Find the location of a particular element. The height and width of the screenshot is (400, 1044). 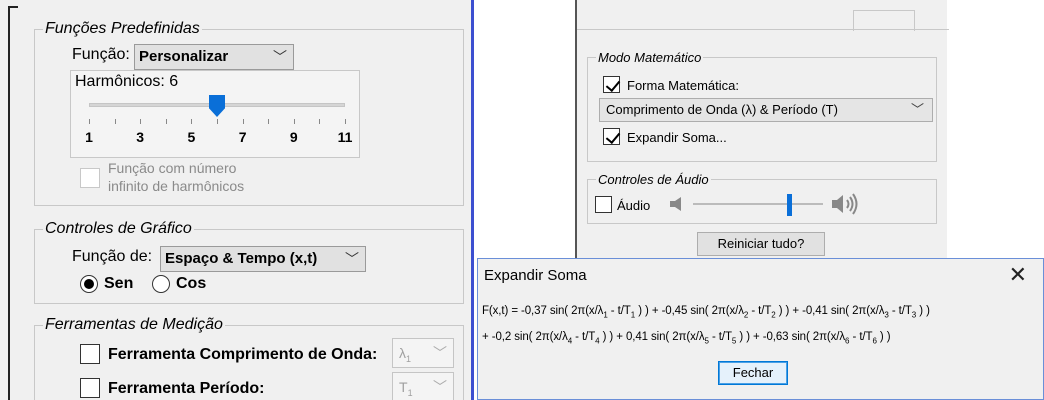

harmonics-slider-box: Harmônicos: 6 1 3 5 7 9 11 is located at coordinates (215, 114).